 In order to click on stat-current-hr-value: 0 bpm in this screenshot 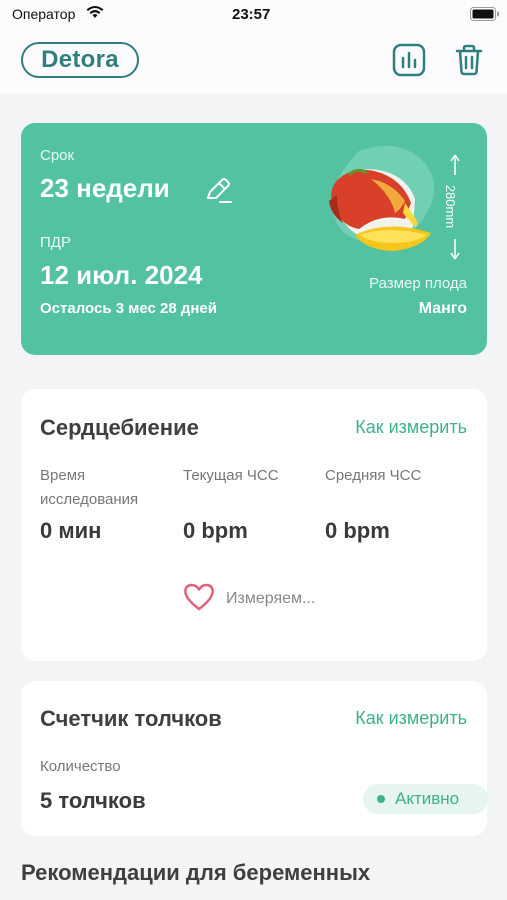, I will do `click(215, 530)`.